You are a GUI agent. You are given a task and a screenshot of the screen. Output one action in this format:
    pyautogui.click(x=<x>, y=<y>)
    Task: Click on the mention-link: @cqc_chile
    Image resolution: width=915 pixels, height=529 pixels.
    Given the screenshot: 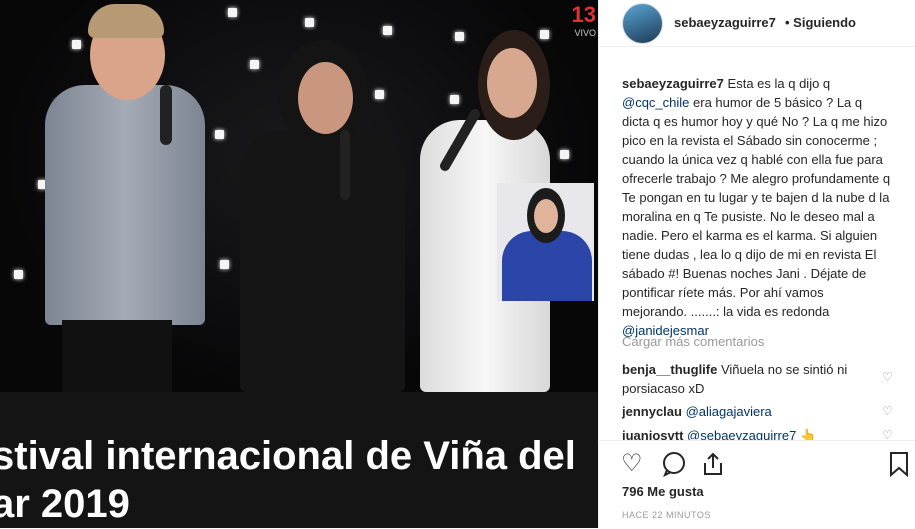 What is the action you would take?
    pyautogui.click(x=655, y=102)
    